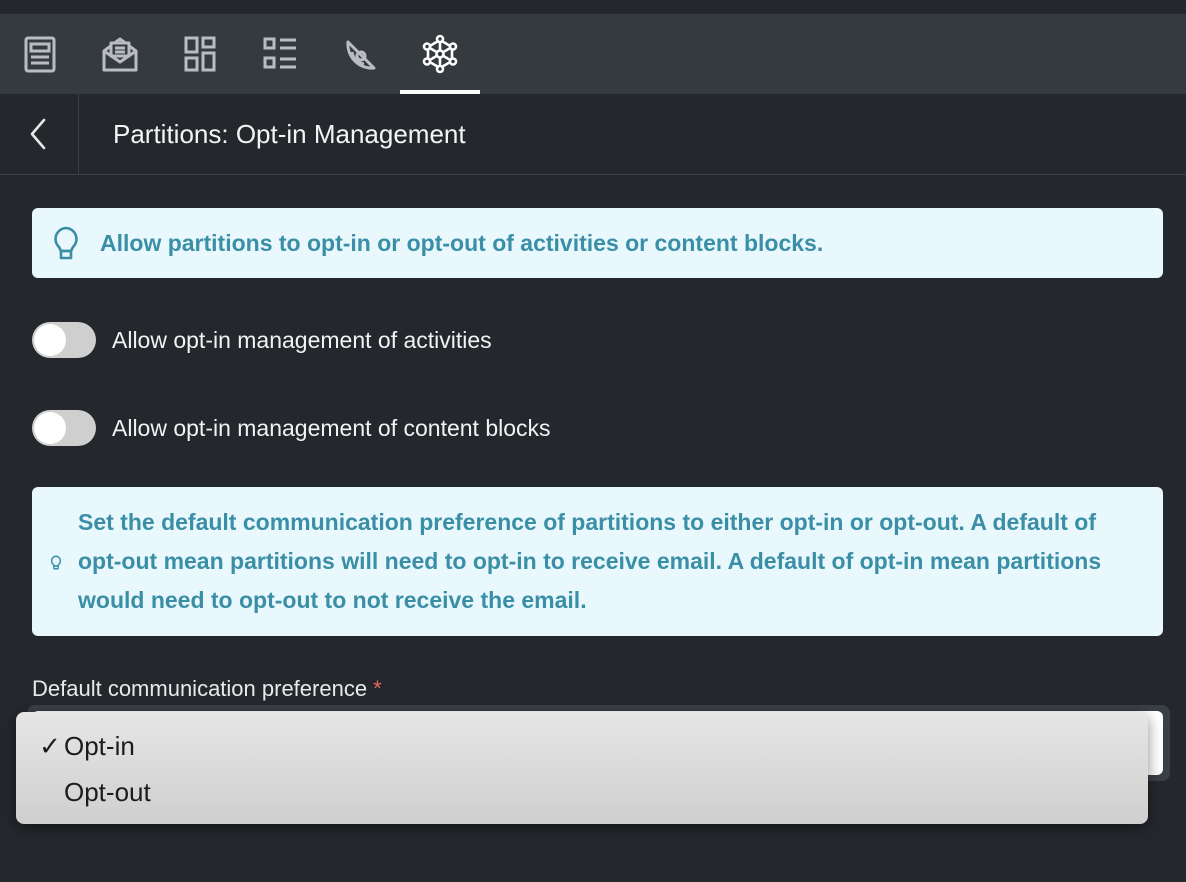 The width and height of the screenshot is (1186, 882). I want to click on option-label: Opt-out, so click(107, 792).